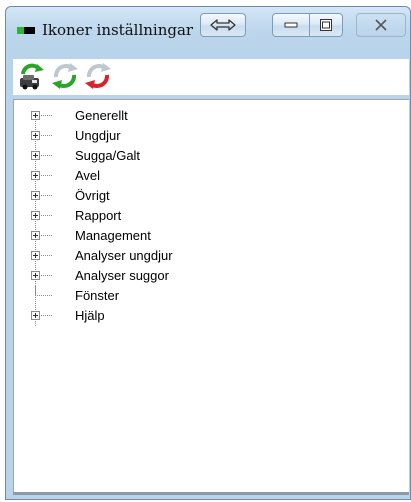  I want to click on swap-button, so click(223, 25).